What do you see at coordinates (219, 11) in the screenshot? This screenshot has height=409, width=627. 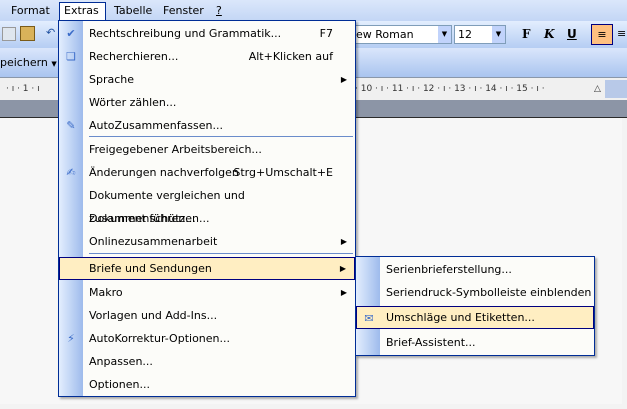 I see `menu-help: ?` at bounding box center [219, 11].